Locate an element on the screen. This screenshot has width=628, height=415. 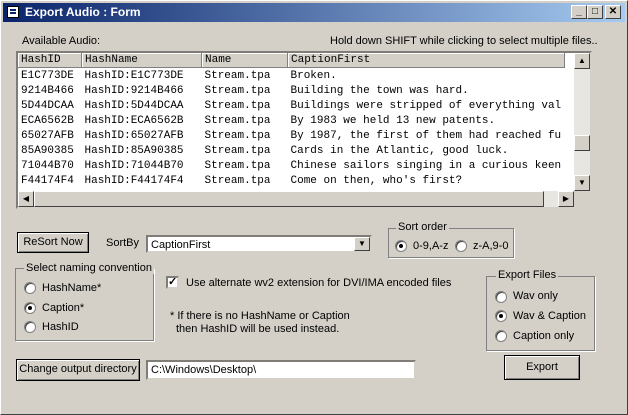
form-icon is located at coordinates (13, 12).